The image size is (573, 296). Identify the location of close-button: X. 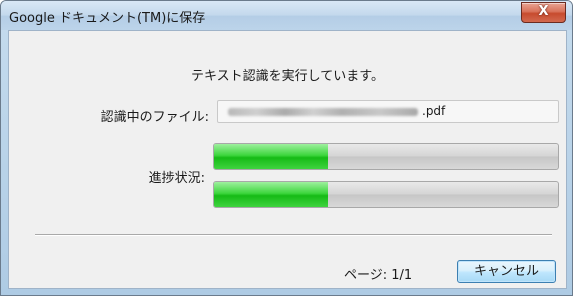
(543, 12).